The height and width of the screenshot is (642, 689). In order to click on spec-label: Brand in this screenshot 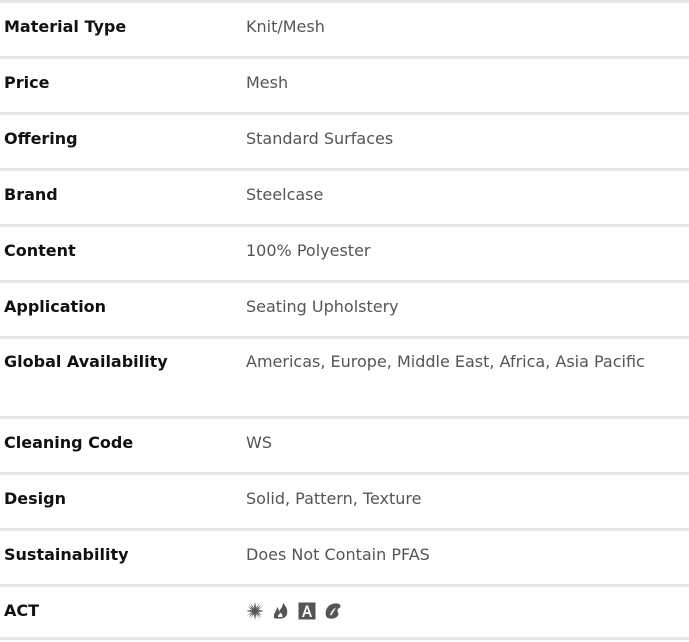, I will do `click(31, 194)`.